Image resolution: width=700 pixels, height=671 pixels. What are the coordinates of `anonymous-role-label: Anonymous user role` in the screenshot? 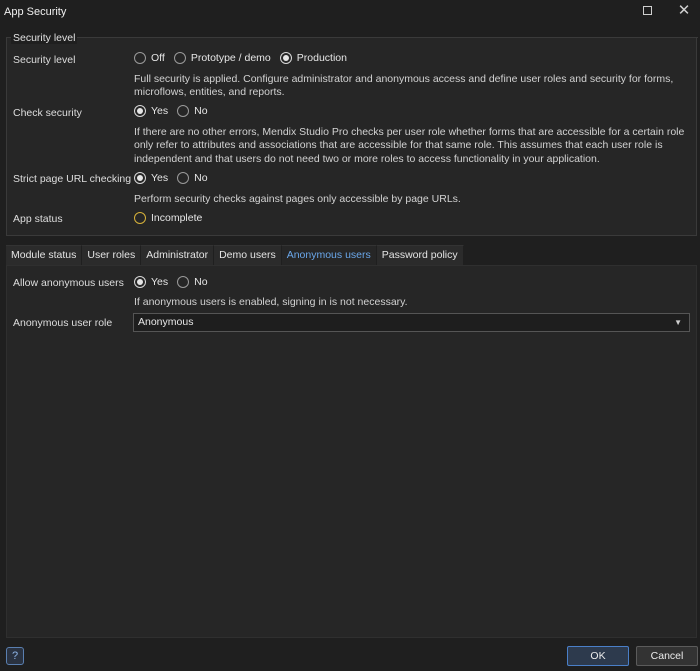 It's located at (63, 323).